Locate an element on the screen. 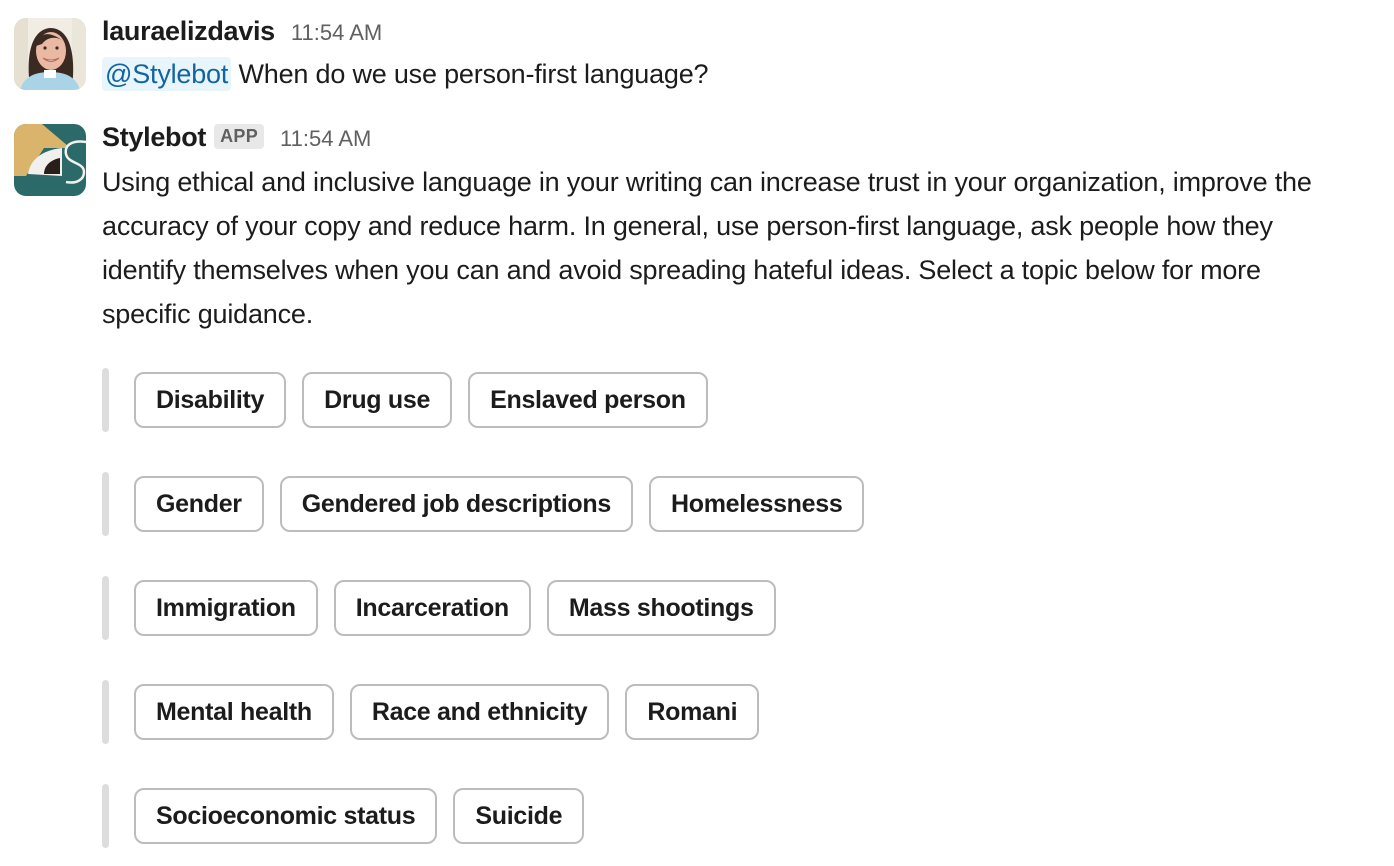  user-avatar is located at coordinates (50, 54).